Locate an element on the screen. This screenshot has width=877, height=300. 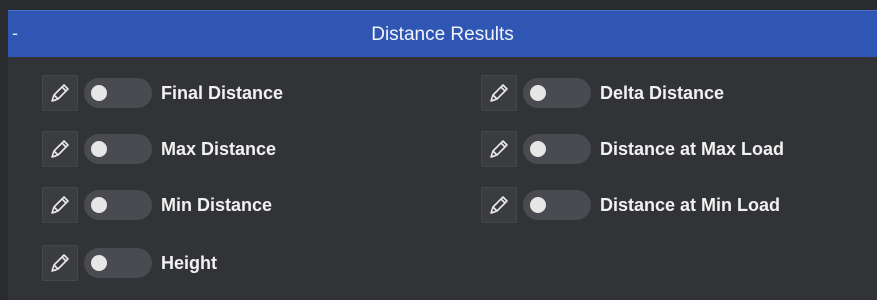
result-label: Delta Distance is located at coordinates (662, 92).